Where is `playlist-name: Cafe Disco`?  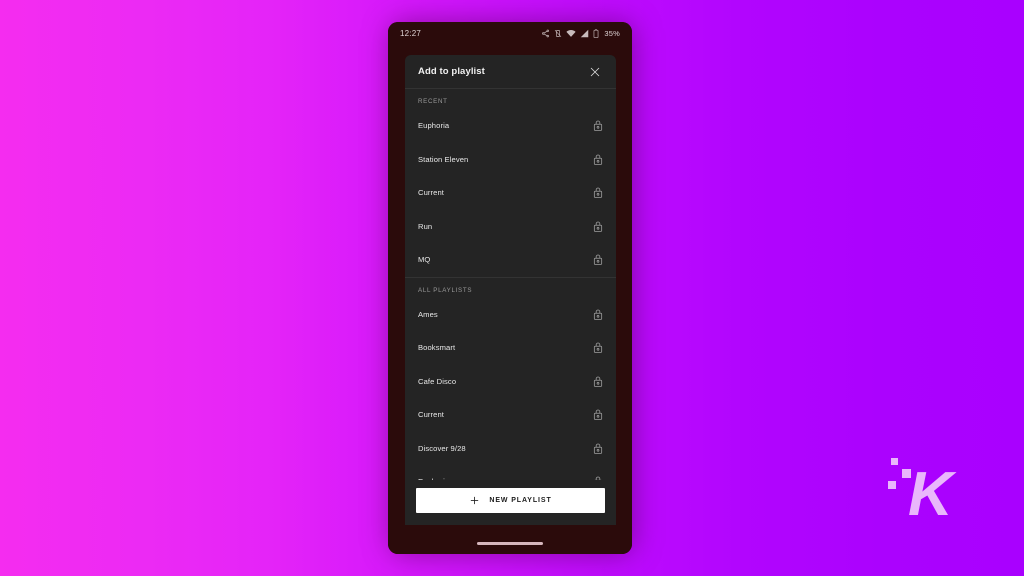
playlist-name: Cafe Disco is located at coordinates (437, 381).